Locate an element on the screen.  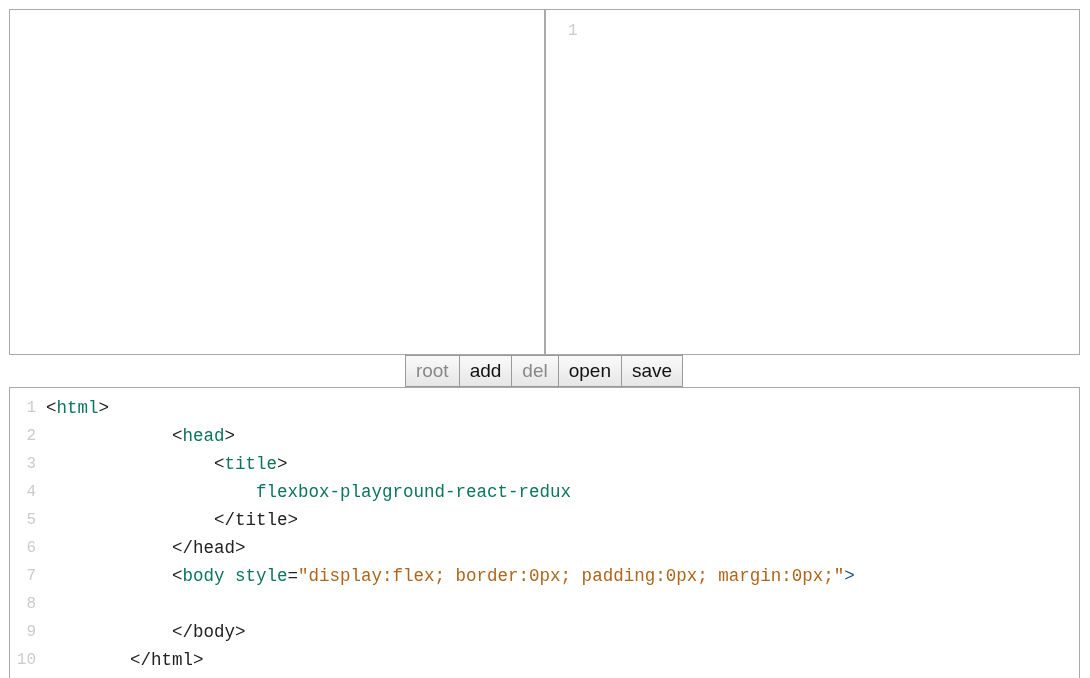
toolbar-button: save is located at coordinates (652, 371).